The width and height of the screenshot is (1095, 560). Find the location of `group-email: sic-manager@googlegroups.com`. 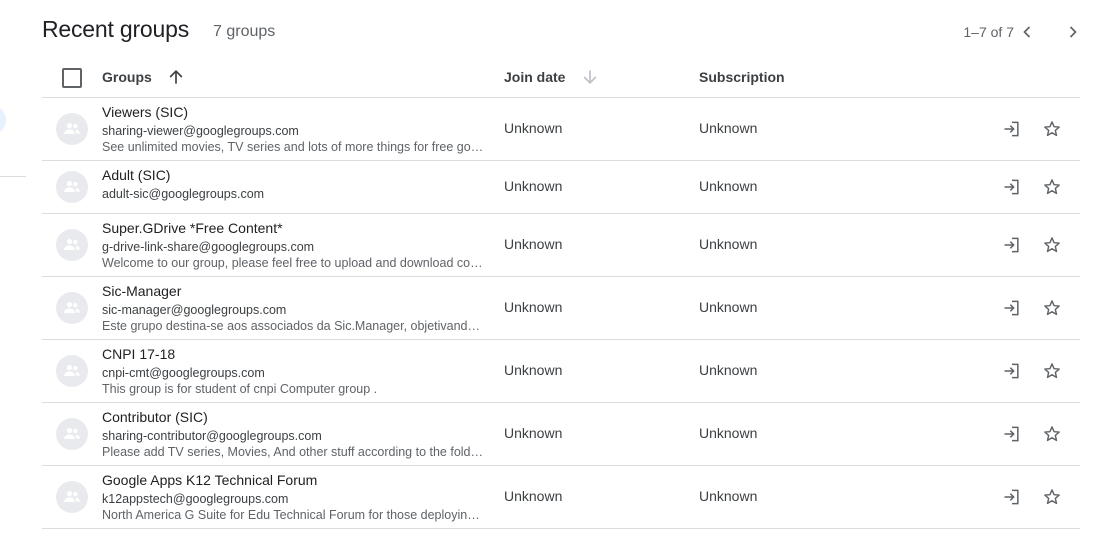

group-email: sic-manager@googlegroups.com is located at coordinates (194, 310).